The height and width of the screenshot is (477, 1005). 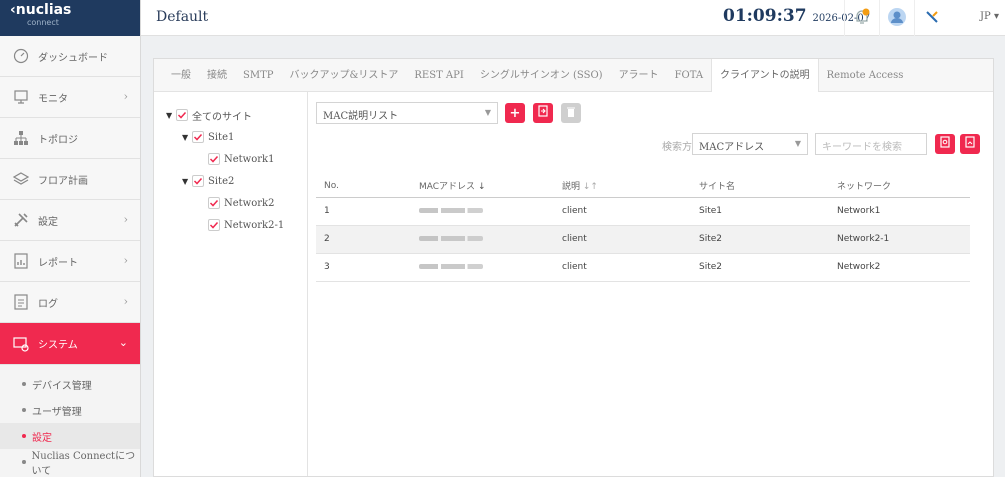 What do you see at coordinates (21, 97) in the screenshot?
I see `monitor-icon` at bounding box center [21, 97].